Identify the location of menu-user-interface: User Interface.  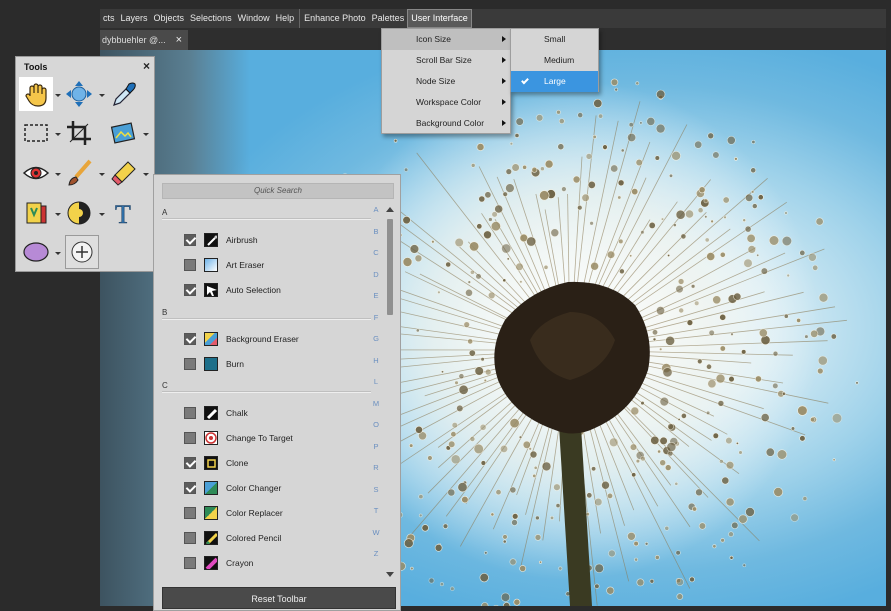
(439, 18).